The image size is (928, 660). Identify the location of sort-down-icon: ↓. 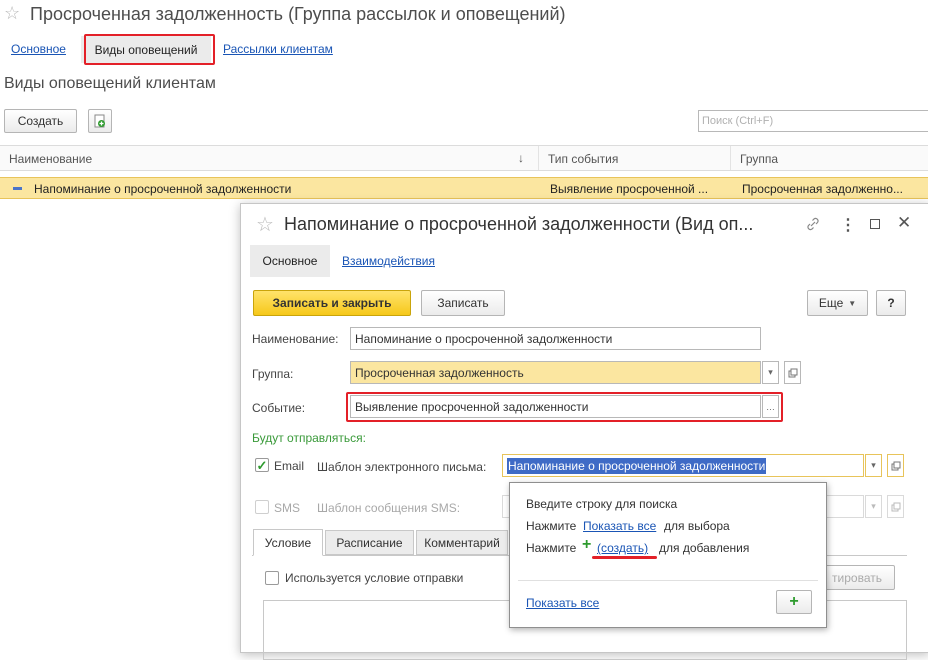
(521, 158).